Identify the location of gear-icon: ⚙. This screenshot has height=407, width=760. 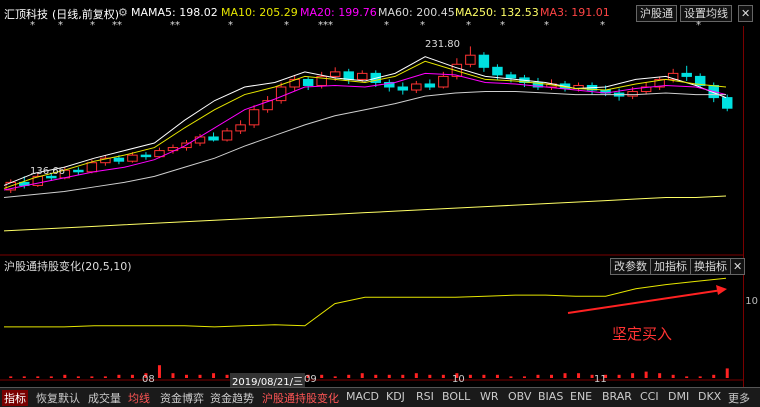
(123, 12).